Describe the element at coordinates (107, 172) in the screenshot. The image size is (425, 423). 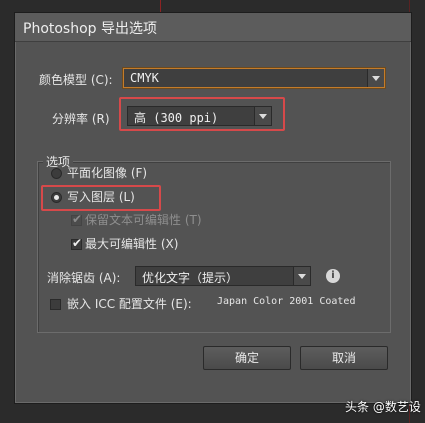
I see `flatten-image-label: 平面化图像 (F)` at that location.